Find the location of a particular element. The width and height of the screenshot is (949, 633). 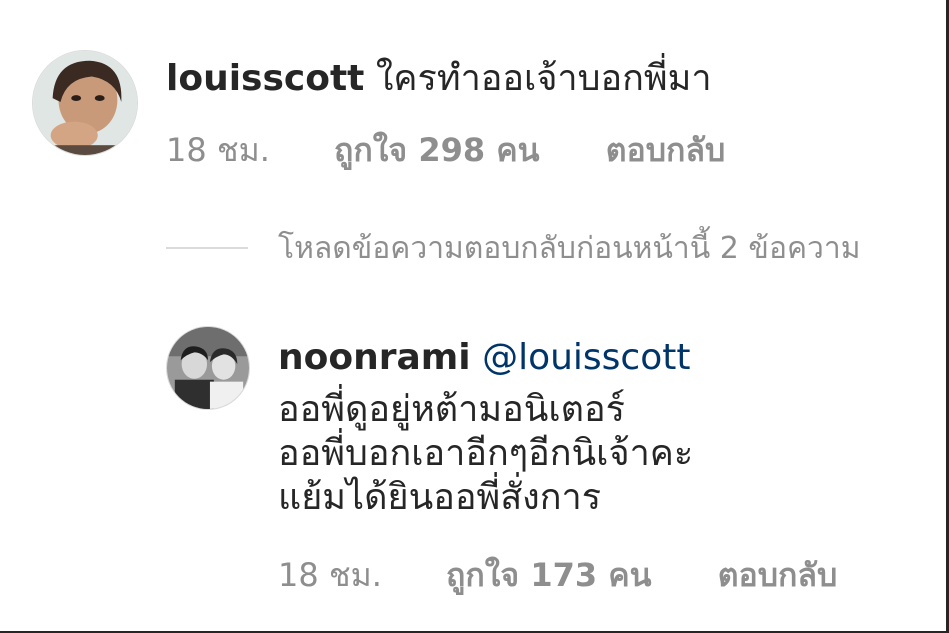

reply-mention: @louisscott is located at coordinates (586, 357).